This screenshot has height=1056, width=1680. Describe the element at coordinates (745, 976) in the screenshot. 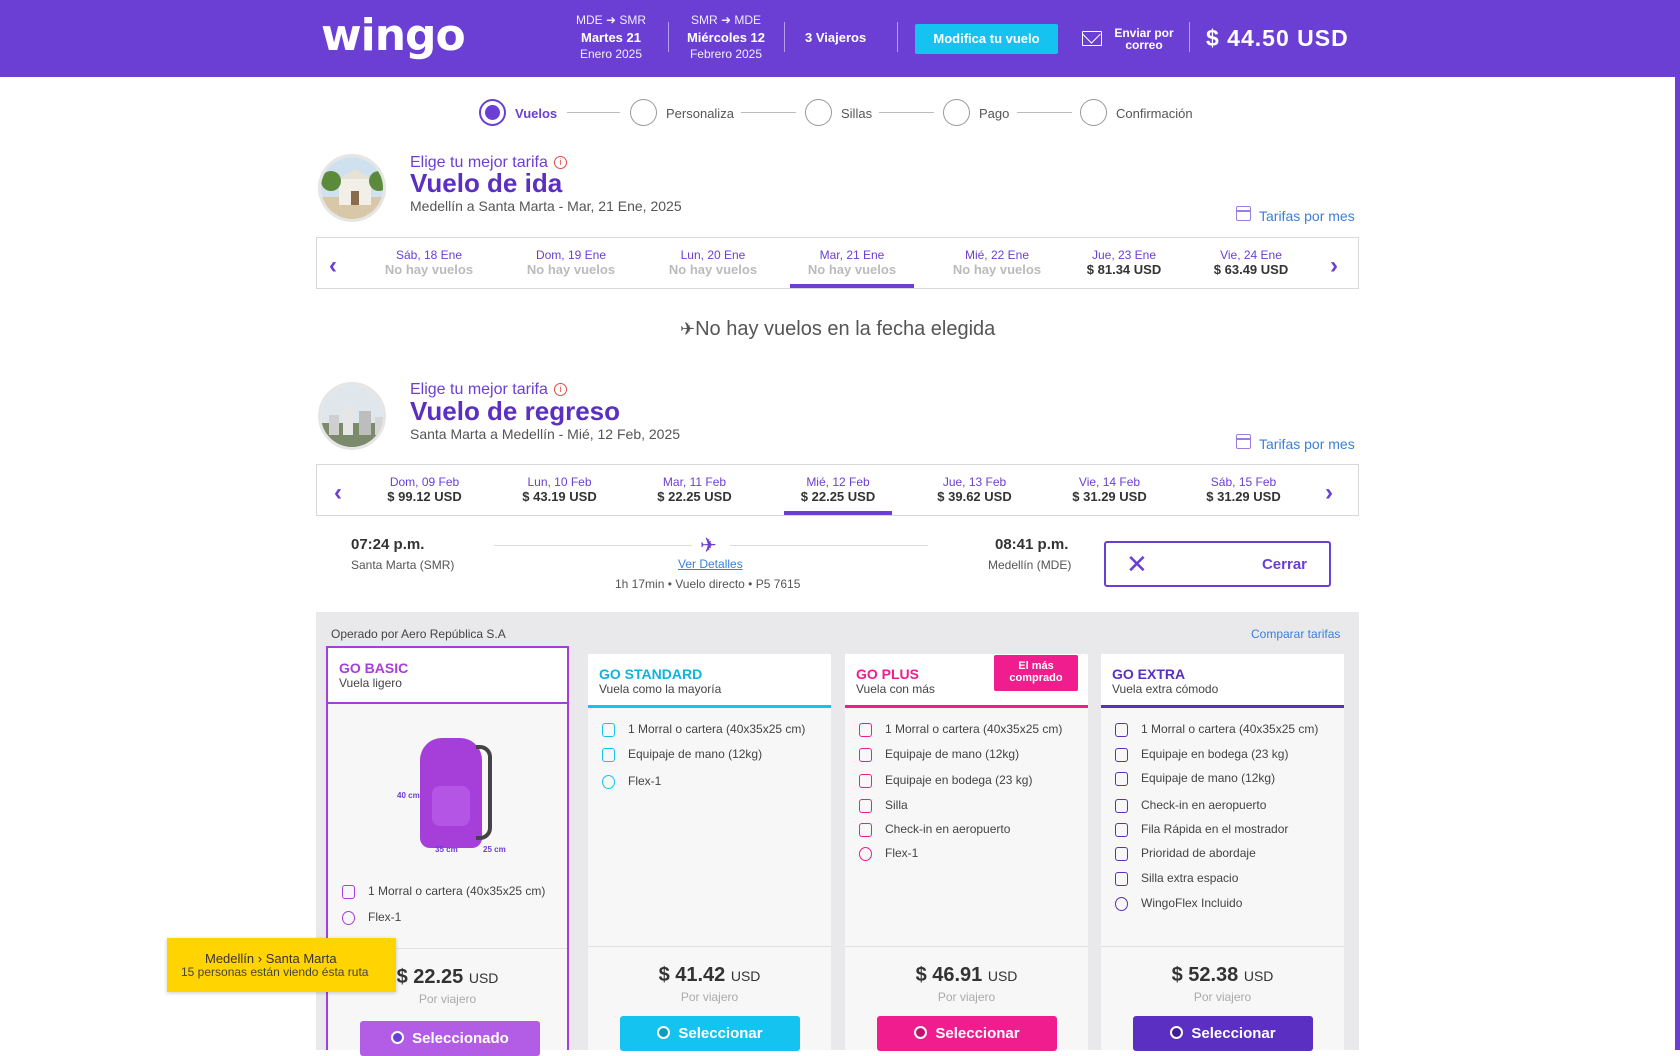

I see `fare-currency: USD` at that location.